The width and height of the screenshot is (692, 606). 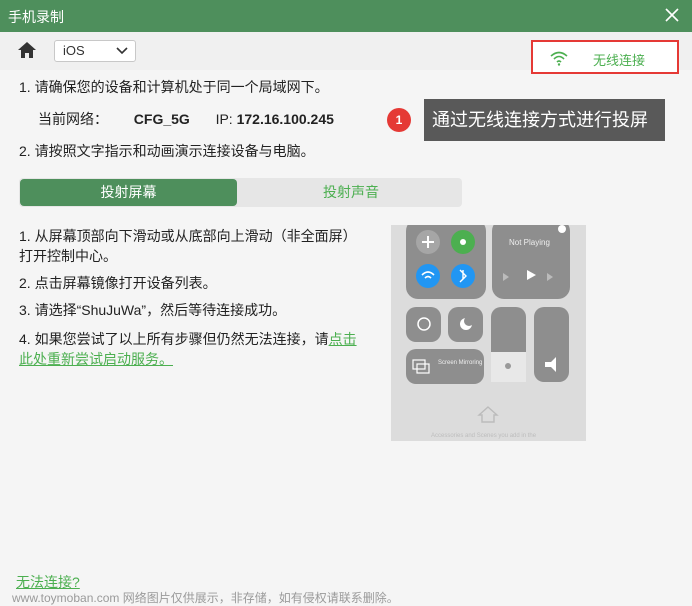 What do you see at coordinates (205, 598) in the screenshot?
I see `watermark-text: www.toymoban.com 网络图片仅供展示，非存储，如有侵权请联系删除。` at bounding box center [205, 598].